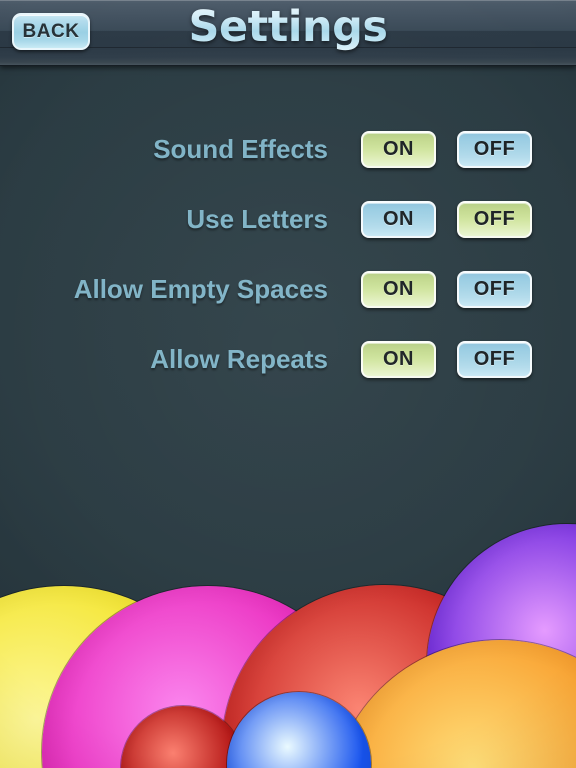 The height and width of the screenshot is (768, 576). Describe the element at coordinates (200, 289) in the screenshot. I see `settings-row-label: Allow Empty Spaces` at that location.